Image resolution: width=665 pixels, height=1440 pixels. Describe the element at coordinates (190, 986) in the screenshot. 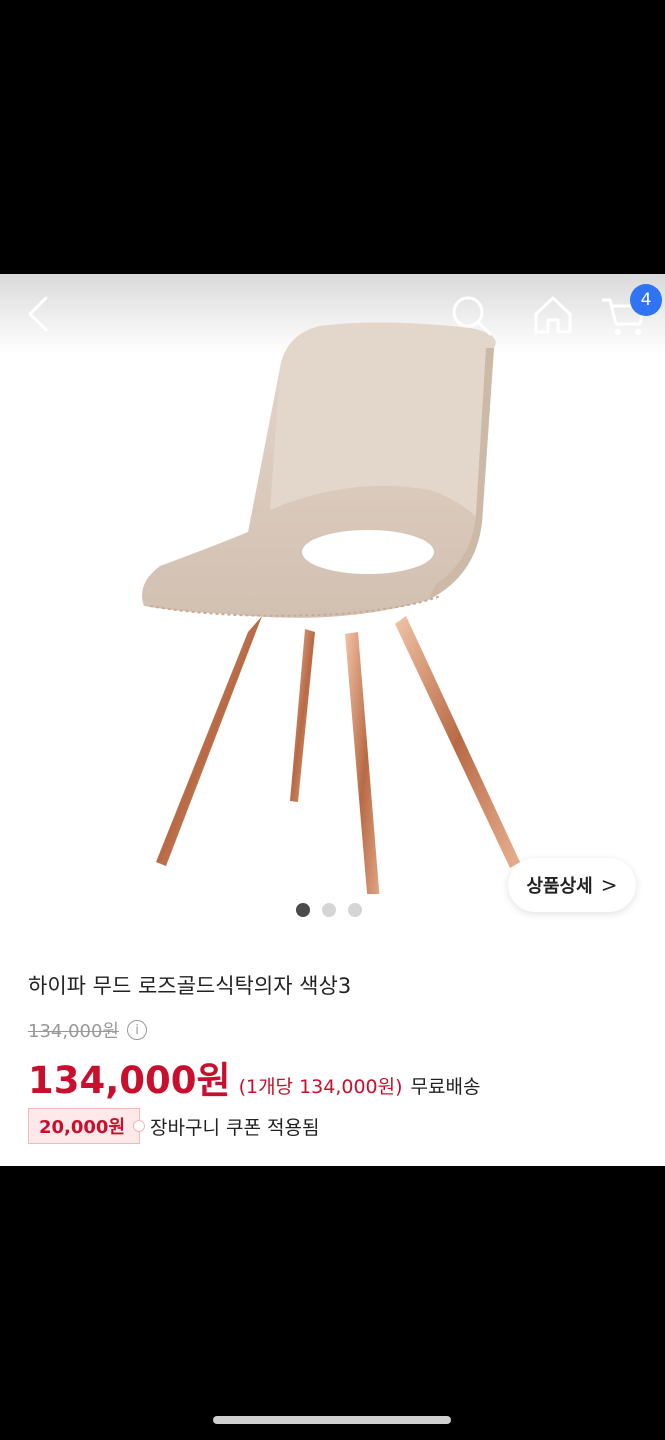

I see `product-title: 하이파 무드 로즈골드식탁의자 색상3` at that location.